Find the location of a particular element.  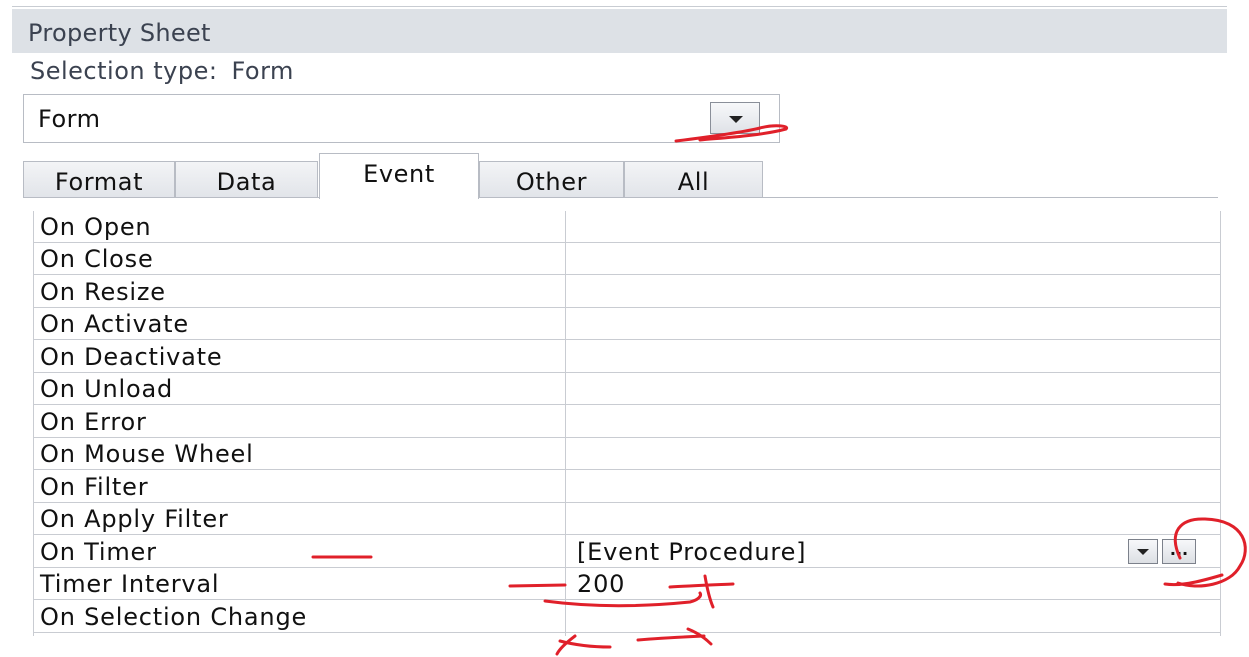

property-row: On Activate is located at coordinates (627, 324).